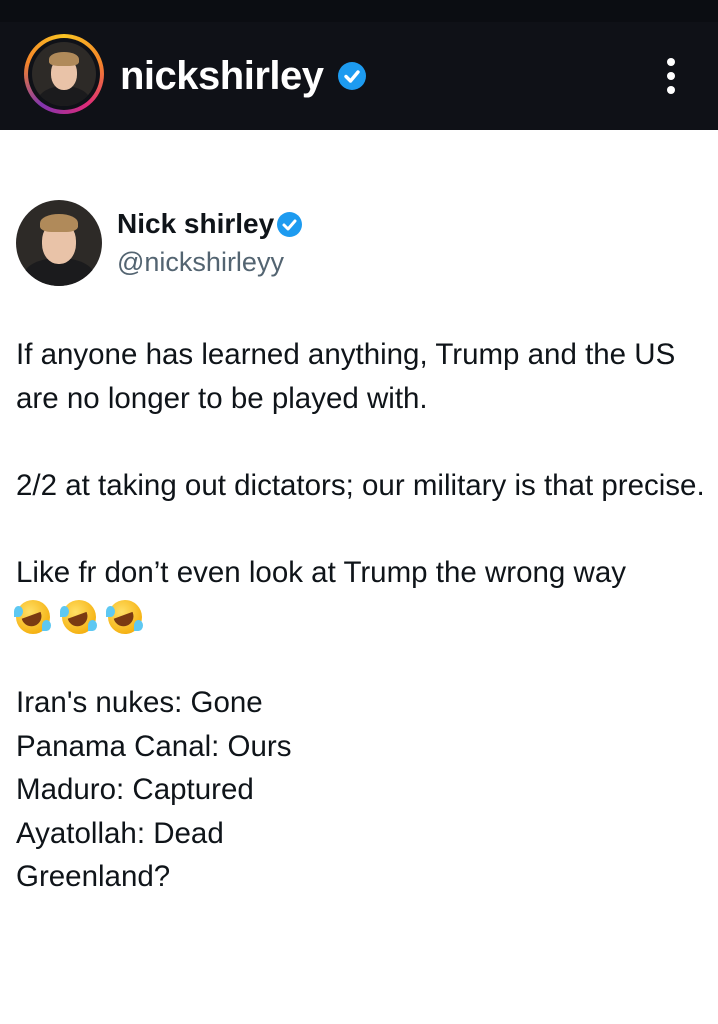 The image size is (718, 1024). What do you see at coordinates (359, 11) in the screenshot?
I see `status-bar-edge` at bounding box center [359, 11].